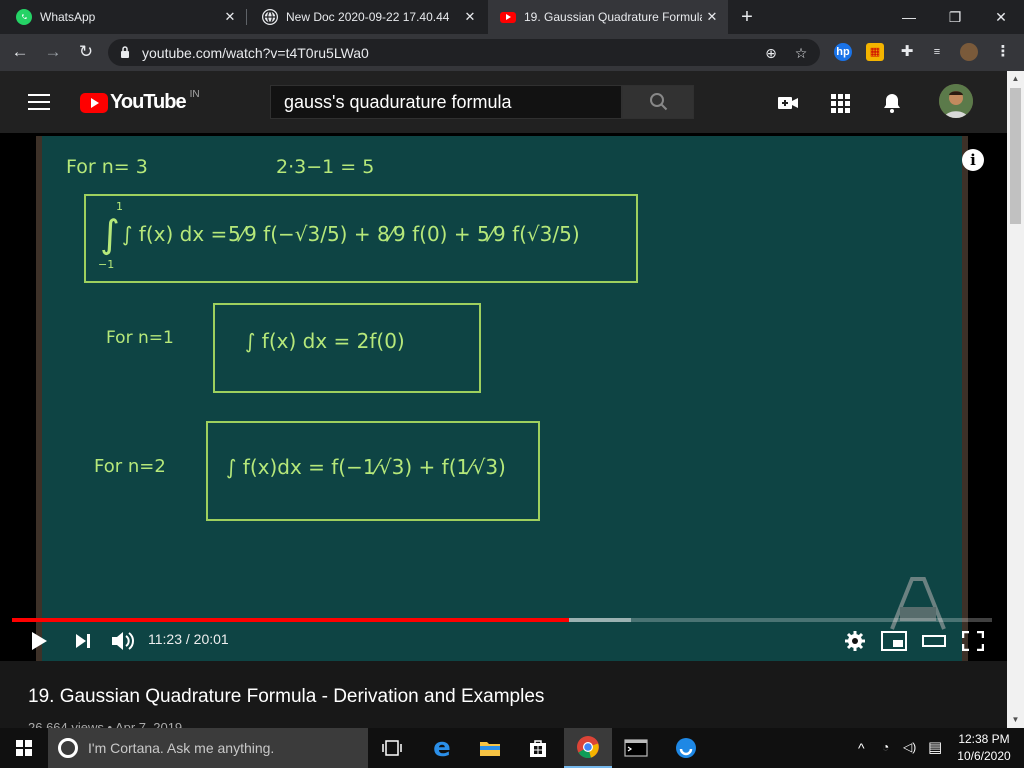 This screenshot has height=768, width=1024. I want to click on played-bar, so click(291, 620).